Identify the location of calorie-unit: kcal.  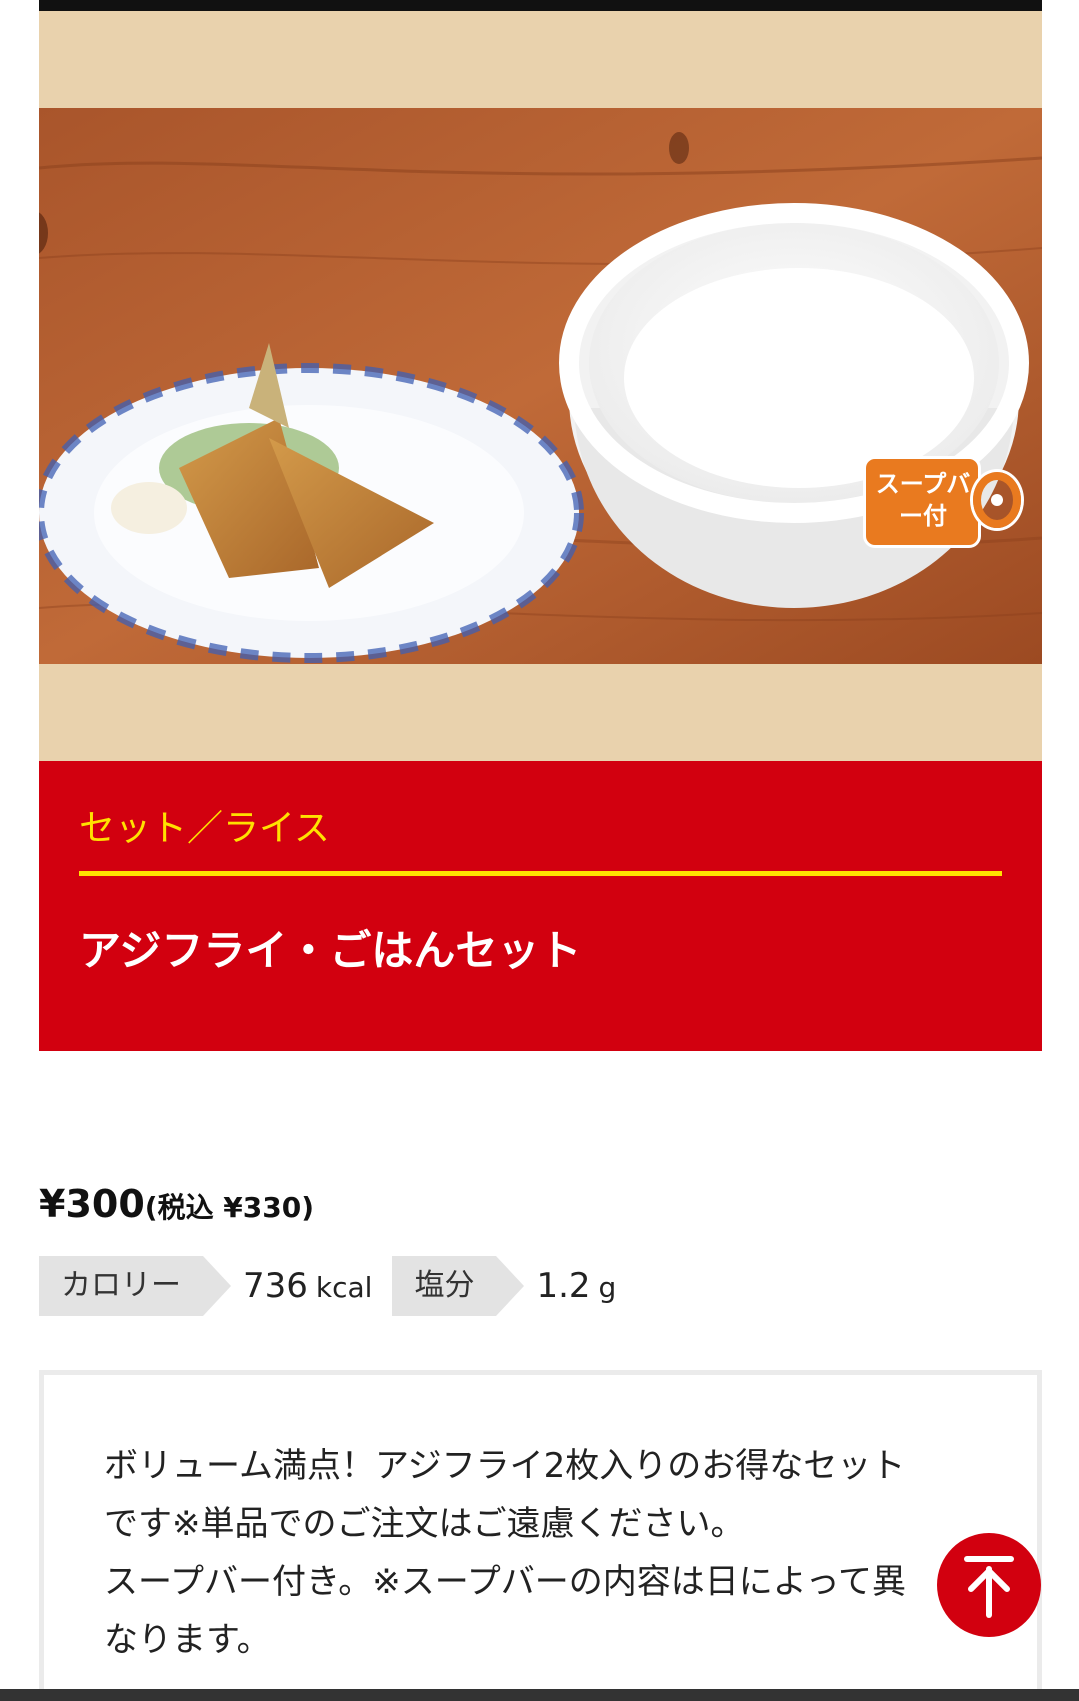
(344, 1287).